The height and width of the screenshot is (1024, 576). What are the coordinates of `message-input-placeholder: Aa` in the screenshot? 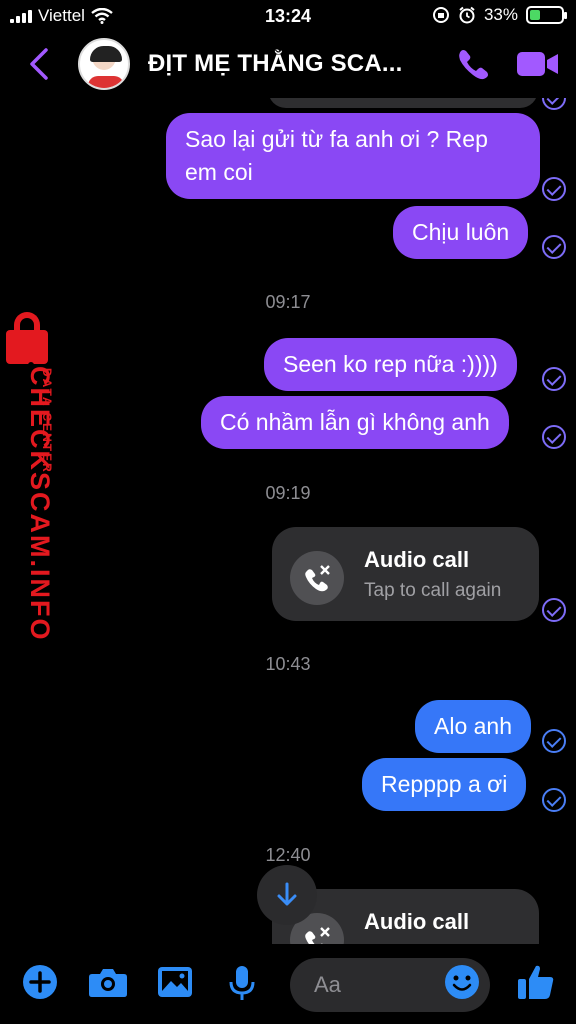 It's located at (327, 984).